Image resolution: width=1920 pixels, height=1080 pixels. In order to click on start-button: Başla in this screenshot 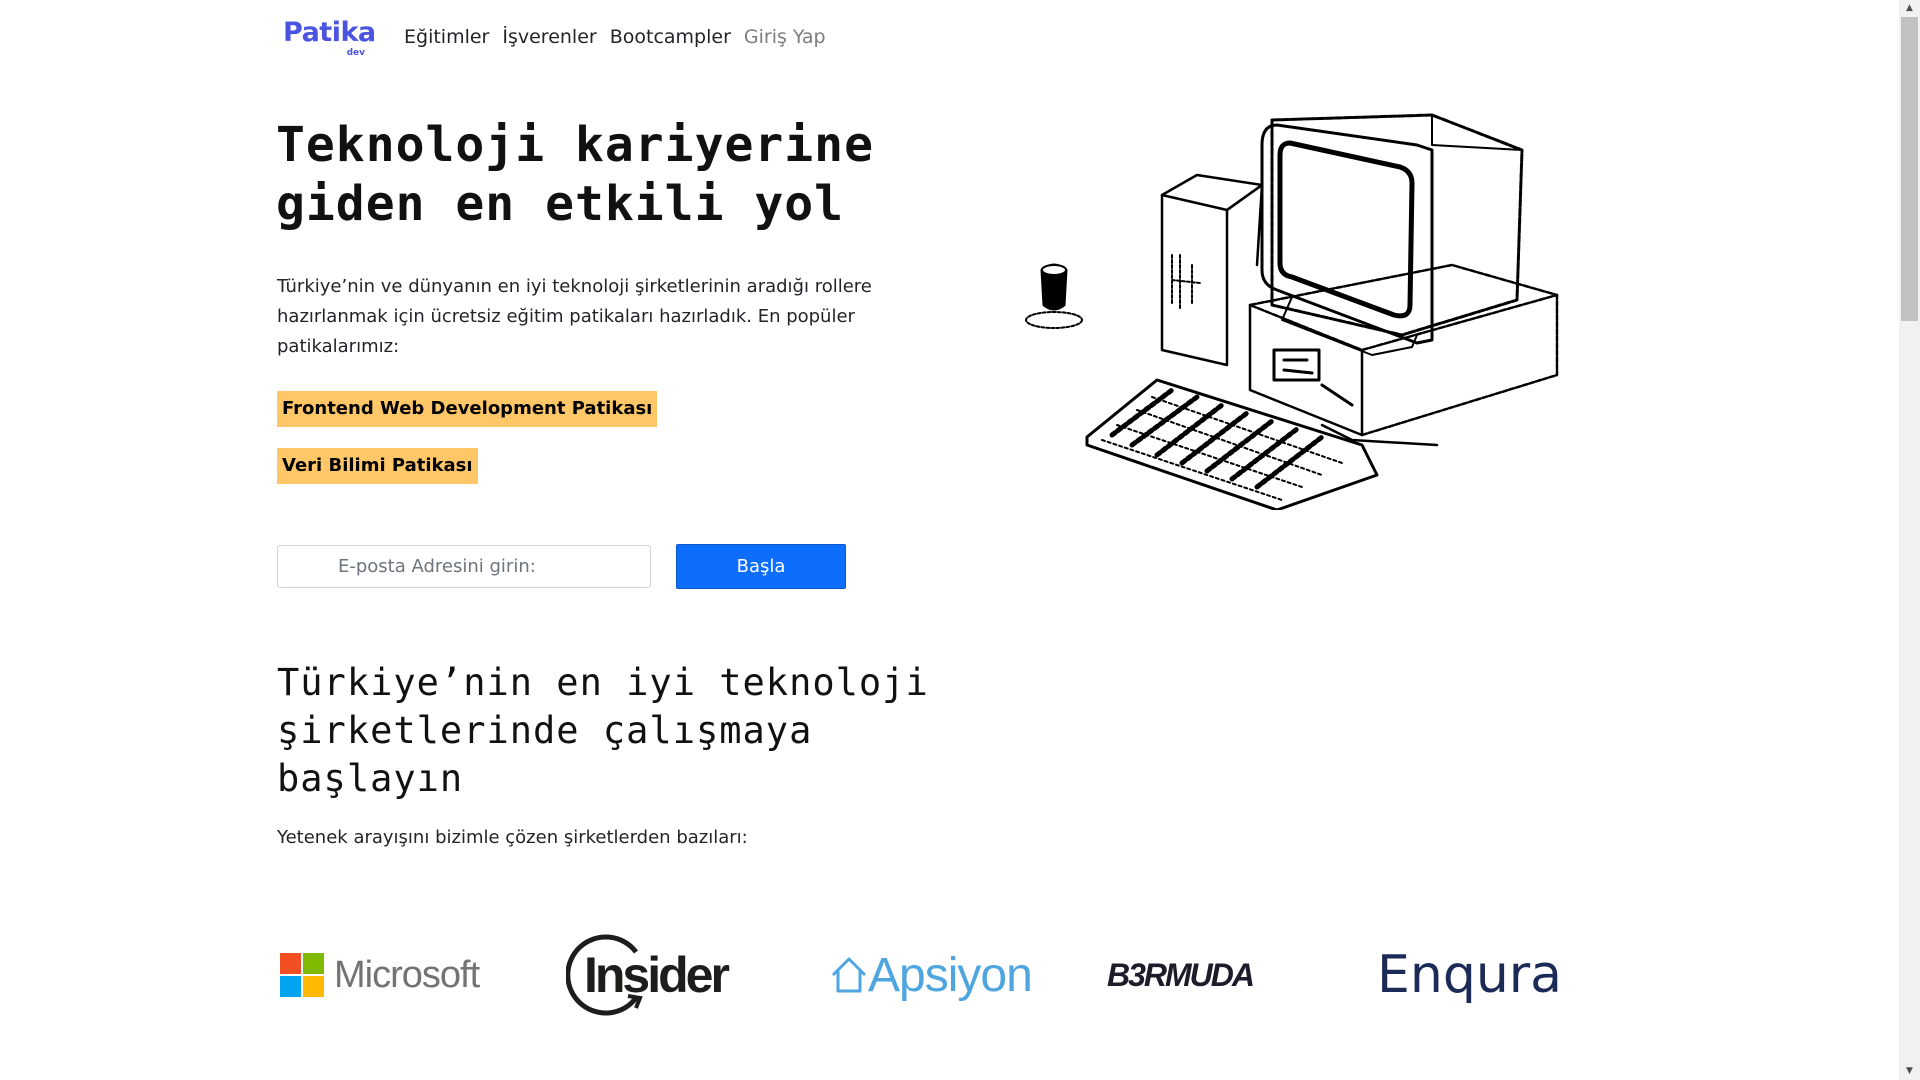, I will do `click(761, 566)`.